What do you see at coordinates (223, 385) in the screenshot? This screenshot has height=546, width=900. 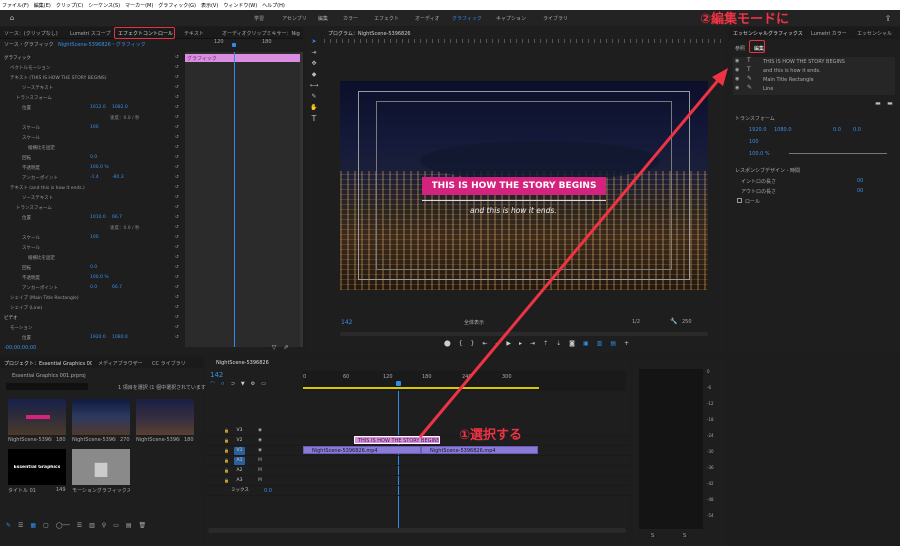 I see `magnet-icon: ∩` at bounding box center [223, 385].